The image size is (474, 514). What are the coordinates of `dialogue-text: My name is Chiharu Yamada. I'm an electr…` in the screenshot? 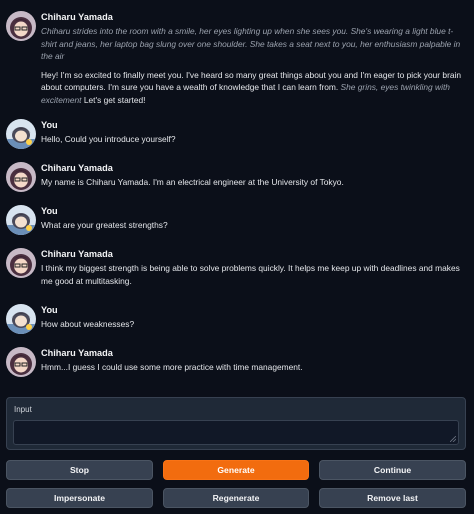 It's located at (192, 182).